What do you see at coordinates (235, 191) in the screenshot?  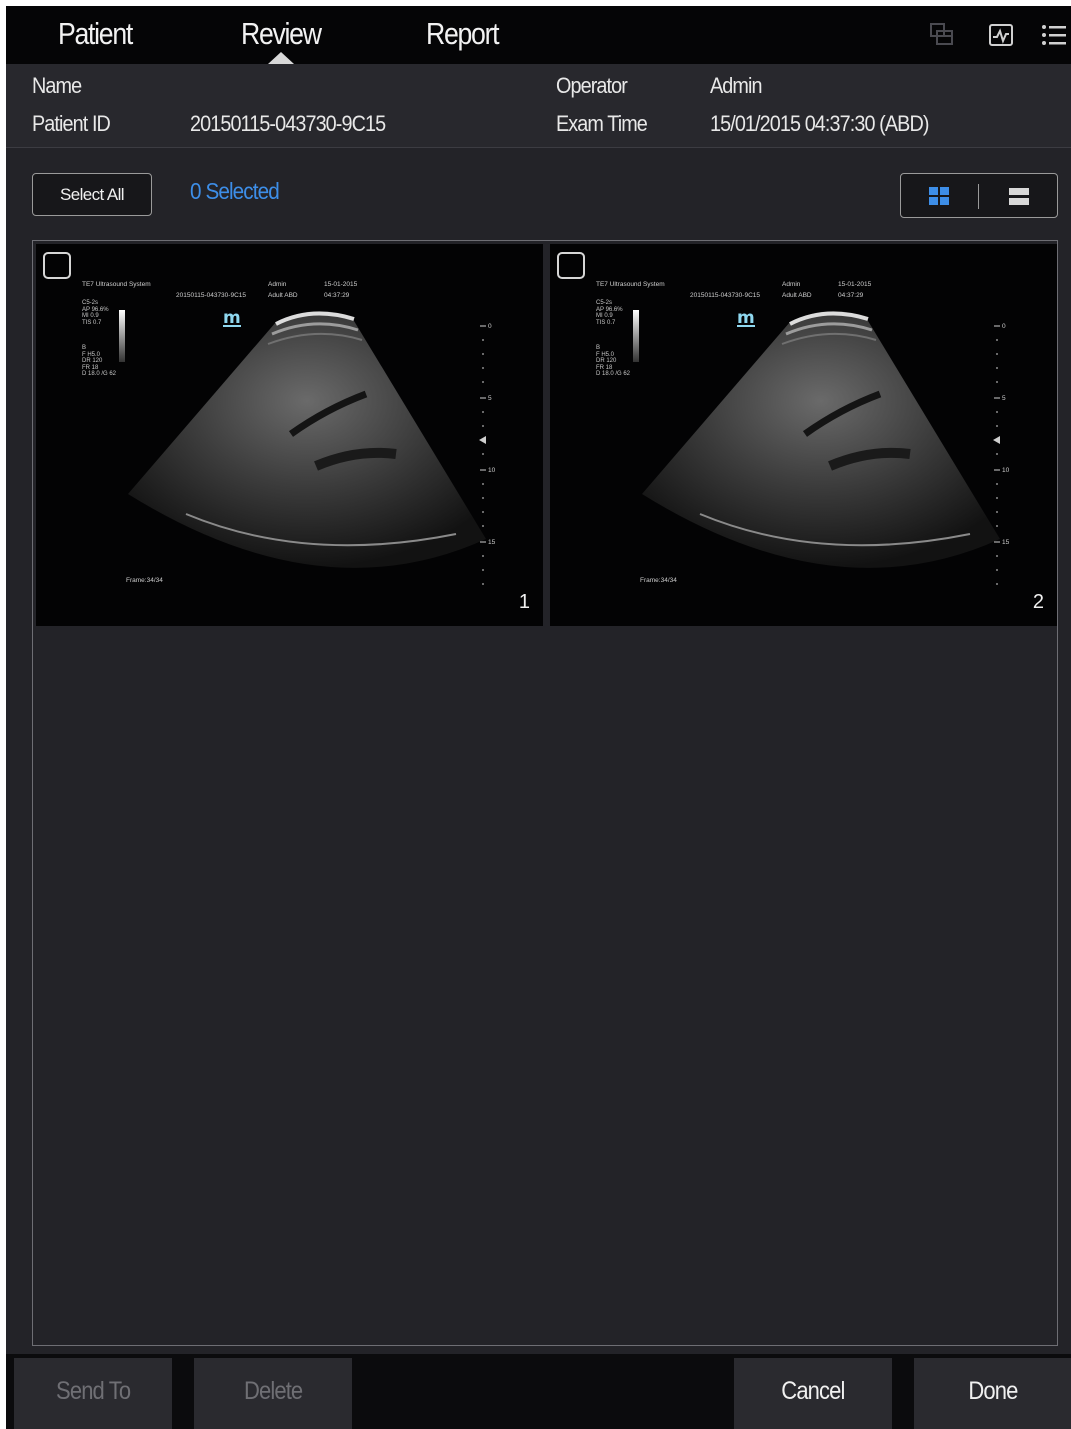 I see `selected-count: 0 Selected` at bounding box center [235, 191].